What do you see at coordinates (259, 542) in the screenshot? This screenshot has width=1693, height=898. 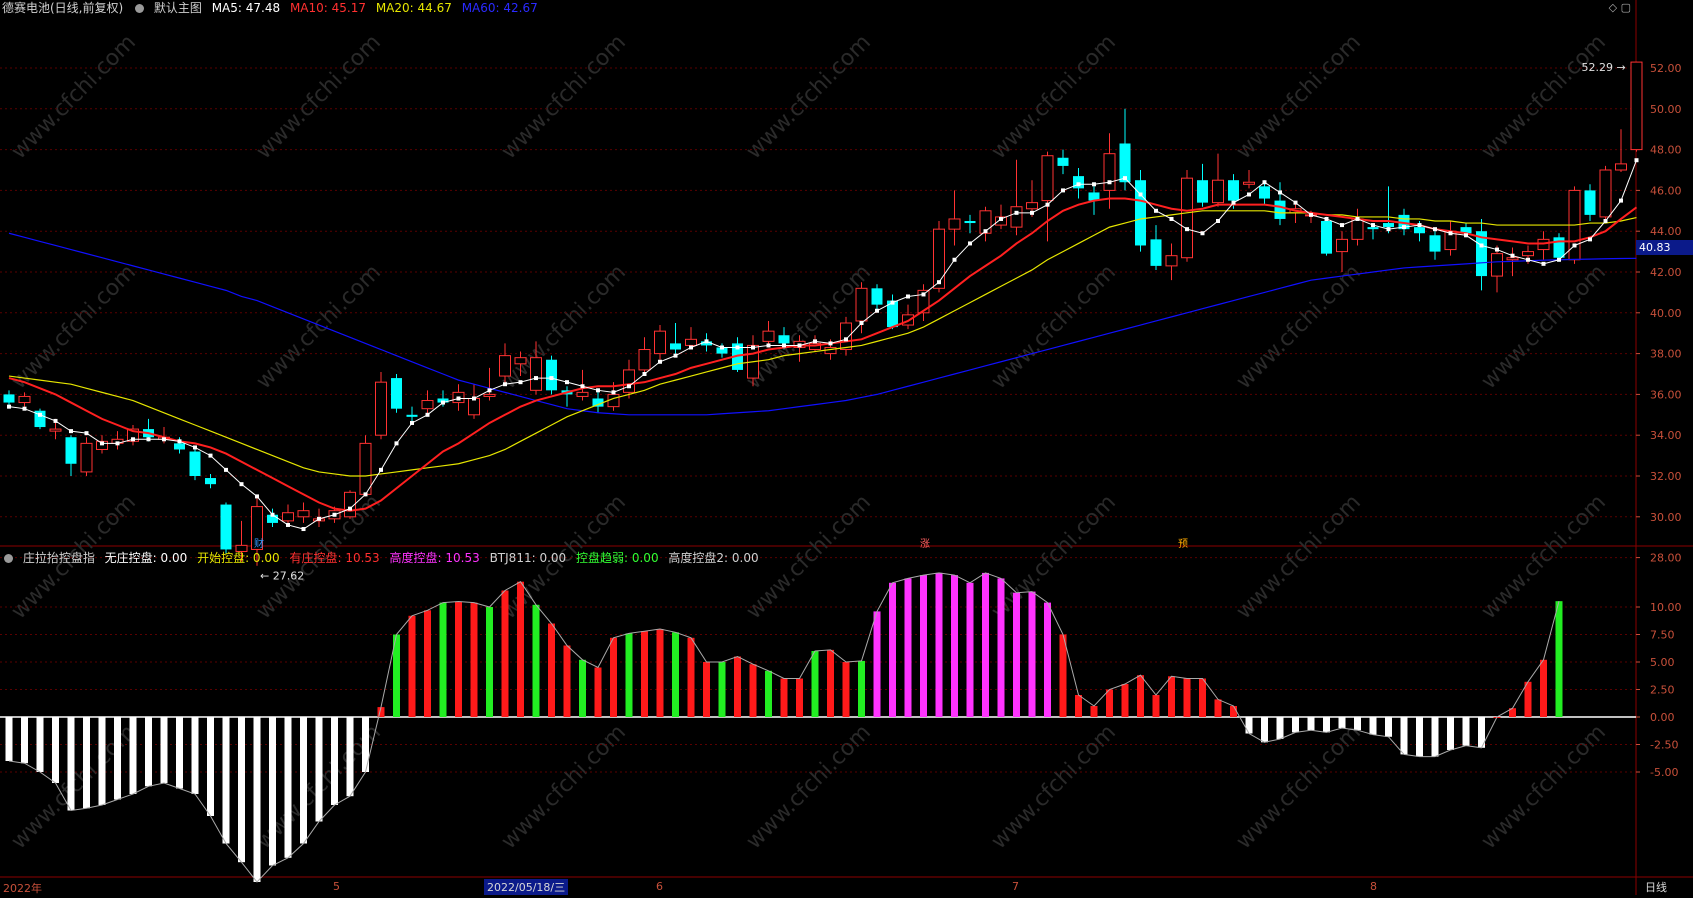 I see `marker-cai: 财` at bounding box center [259, 542].